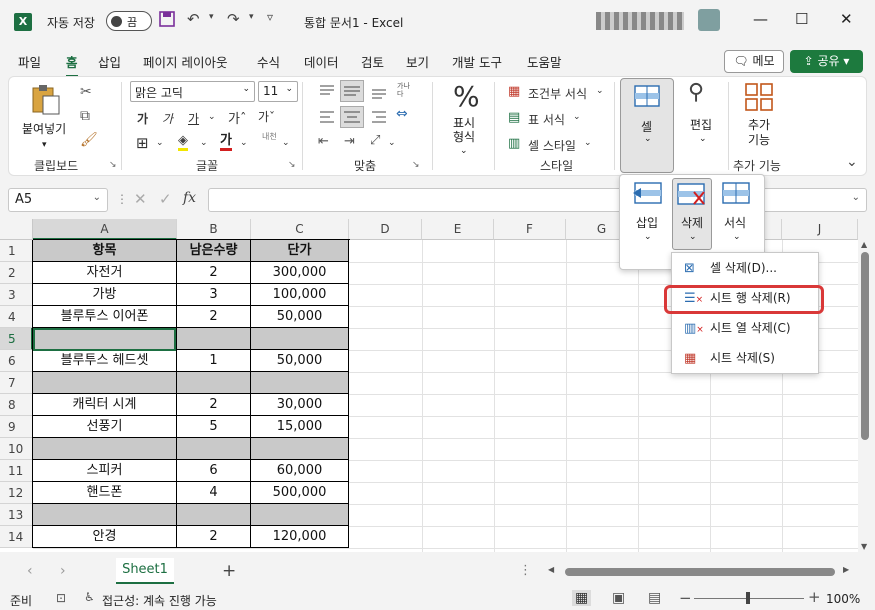 Image resolution: width=875 pixels, height=610 pixels. Describe the element at coordinates (204, 143) in the screenshot. I see `fill-color-dropdown-icon: ⌄` at that location.